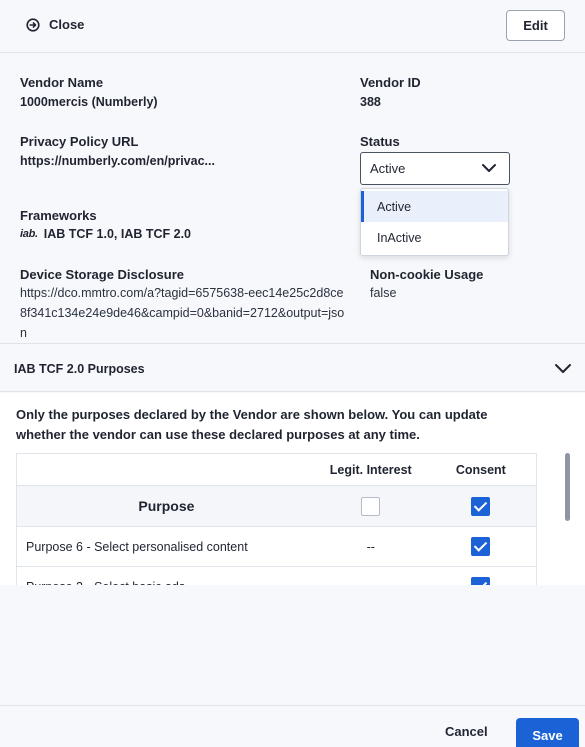 The height and width of the screenshot is (747, 585). I want to click on circle-arrow-right-icon, so click(33, 24).